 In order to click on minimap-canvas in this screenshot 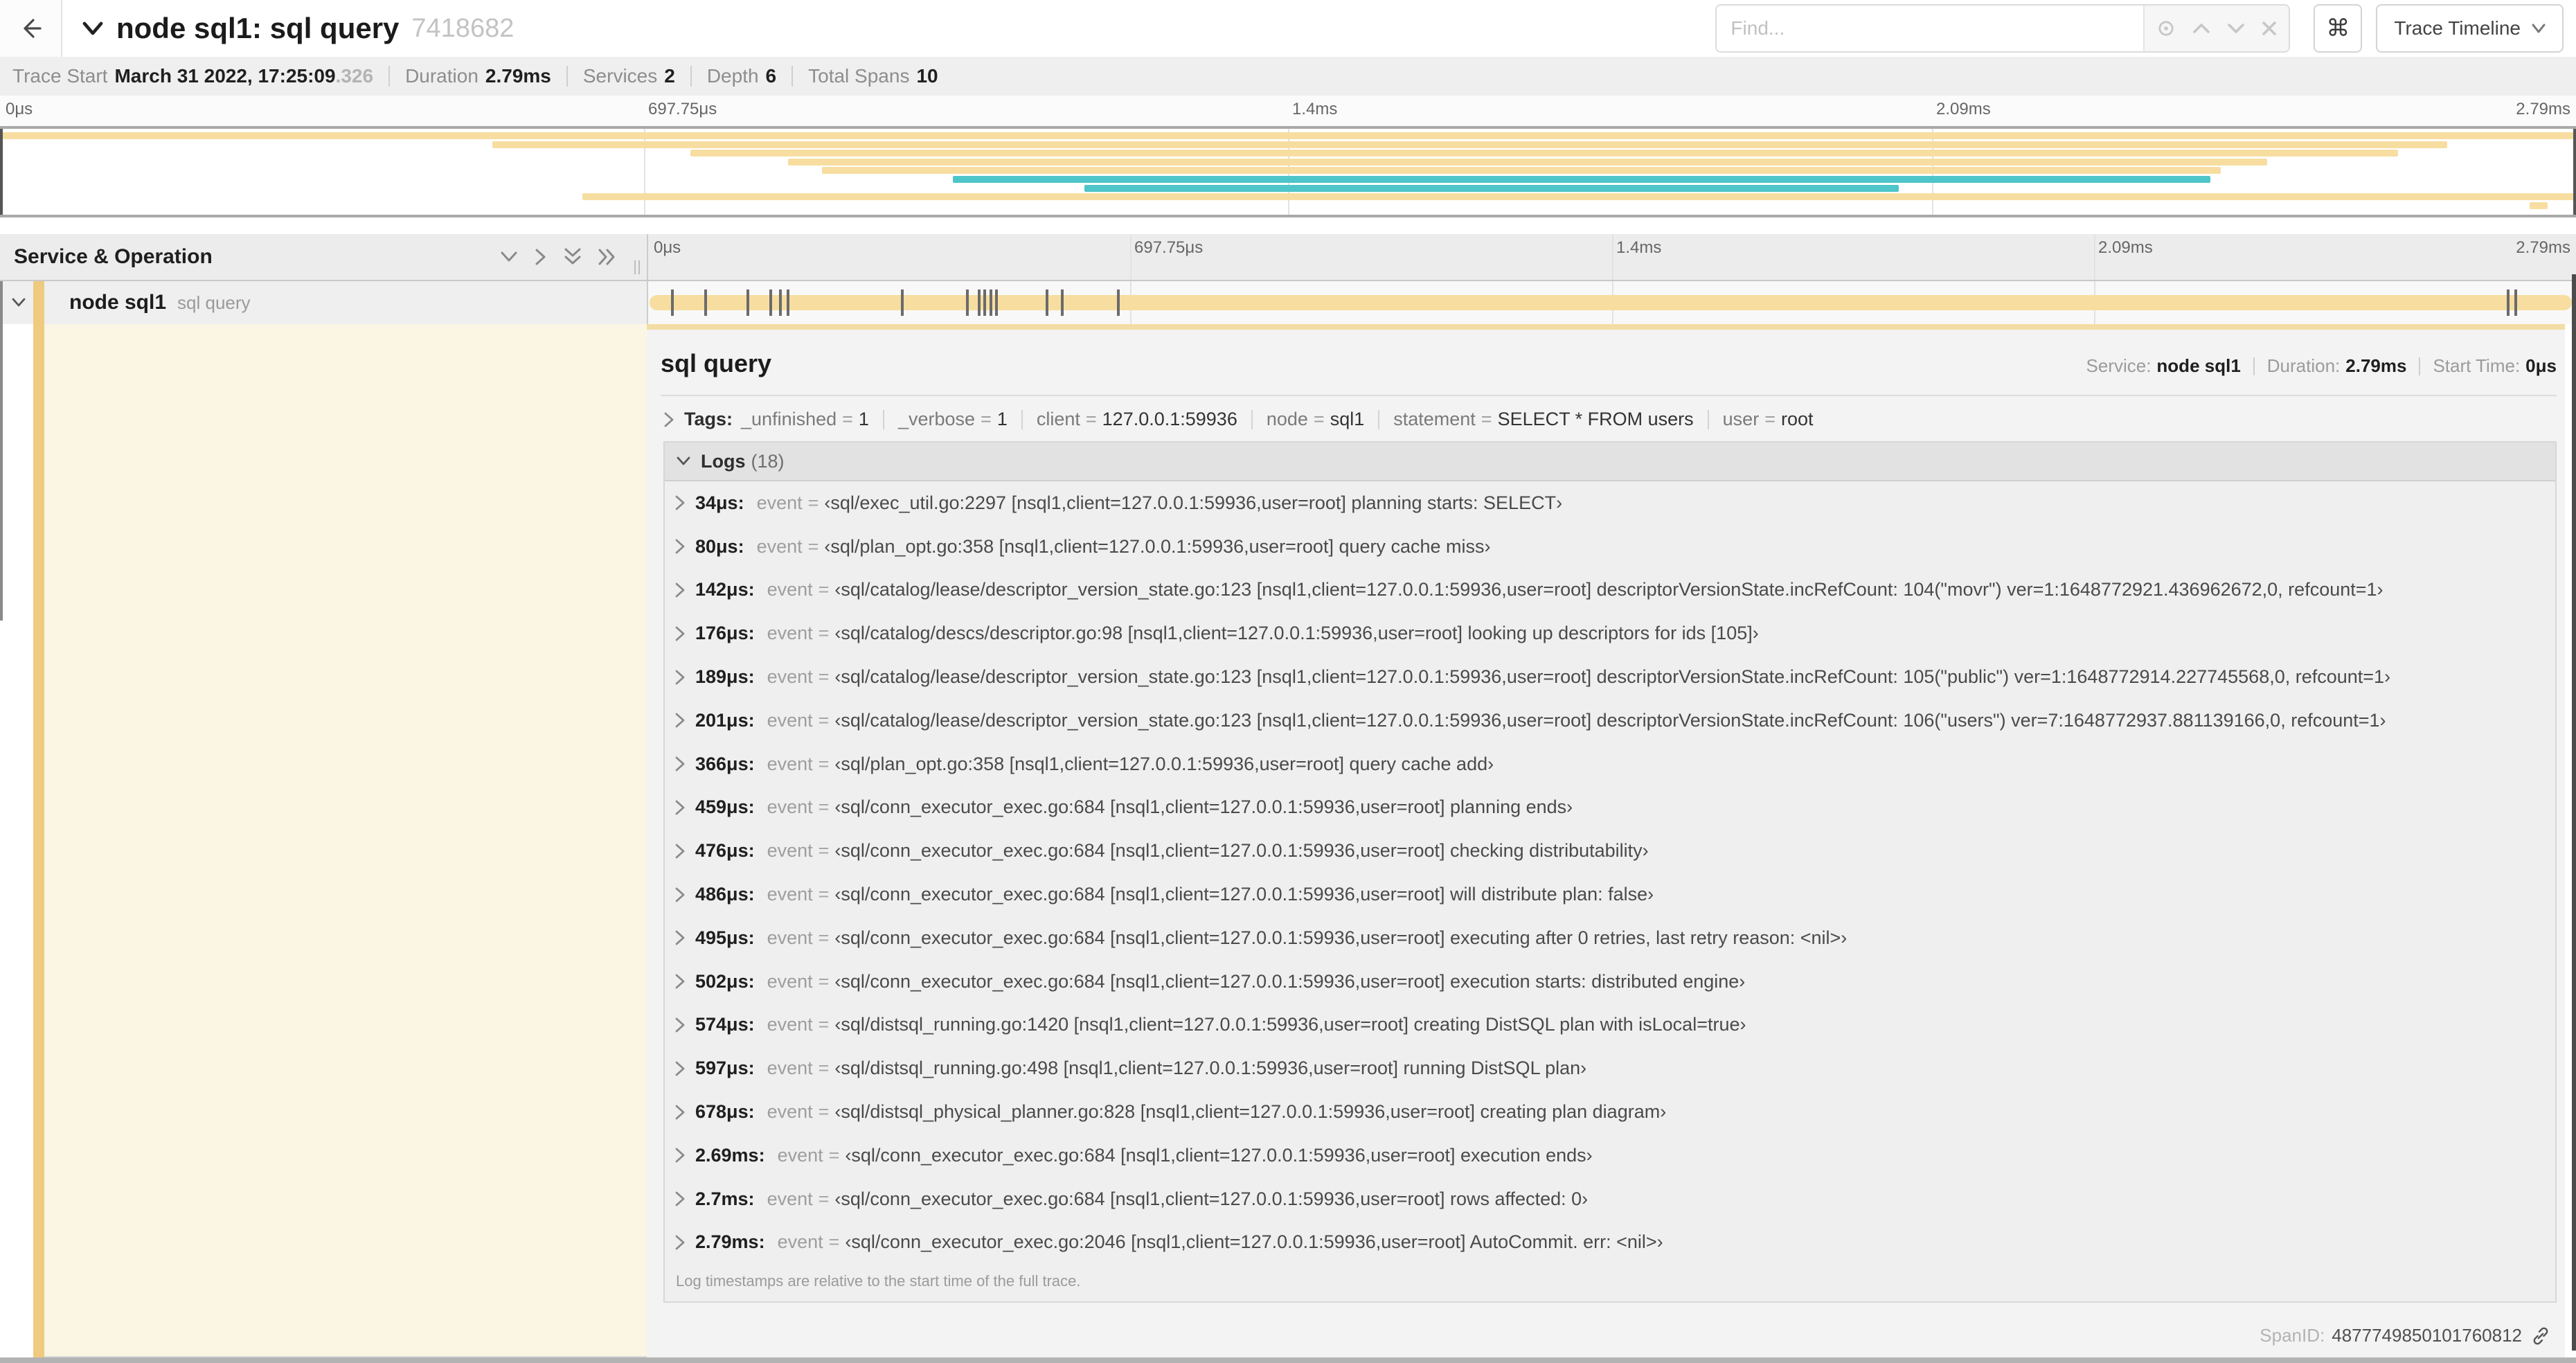, I will do `click(1288, 171)`.